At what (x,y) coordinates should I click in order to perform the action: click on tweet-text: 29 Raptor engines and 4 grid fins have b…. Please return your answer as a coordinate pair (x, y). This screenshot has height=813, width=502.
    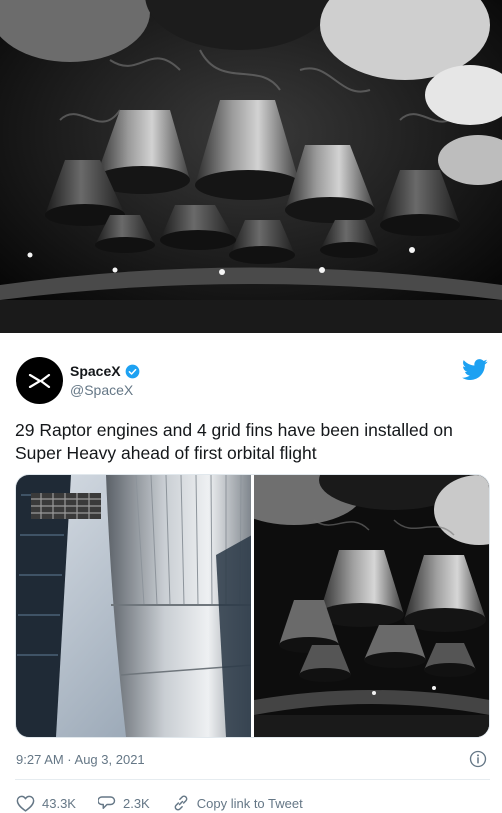
    Looking at the image, I should click on (234, 441).